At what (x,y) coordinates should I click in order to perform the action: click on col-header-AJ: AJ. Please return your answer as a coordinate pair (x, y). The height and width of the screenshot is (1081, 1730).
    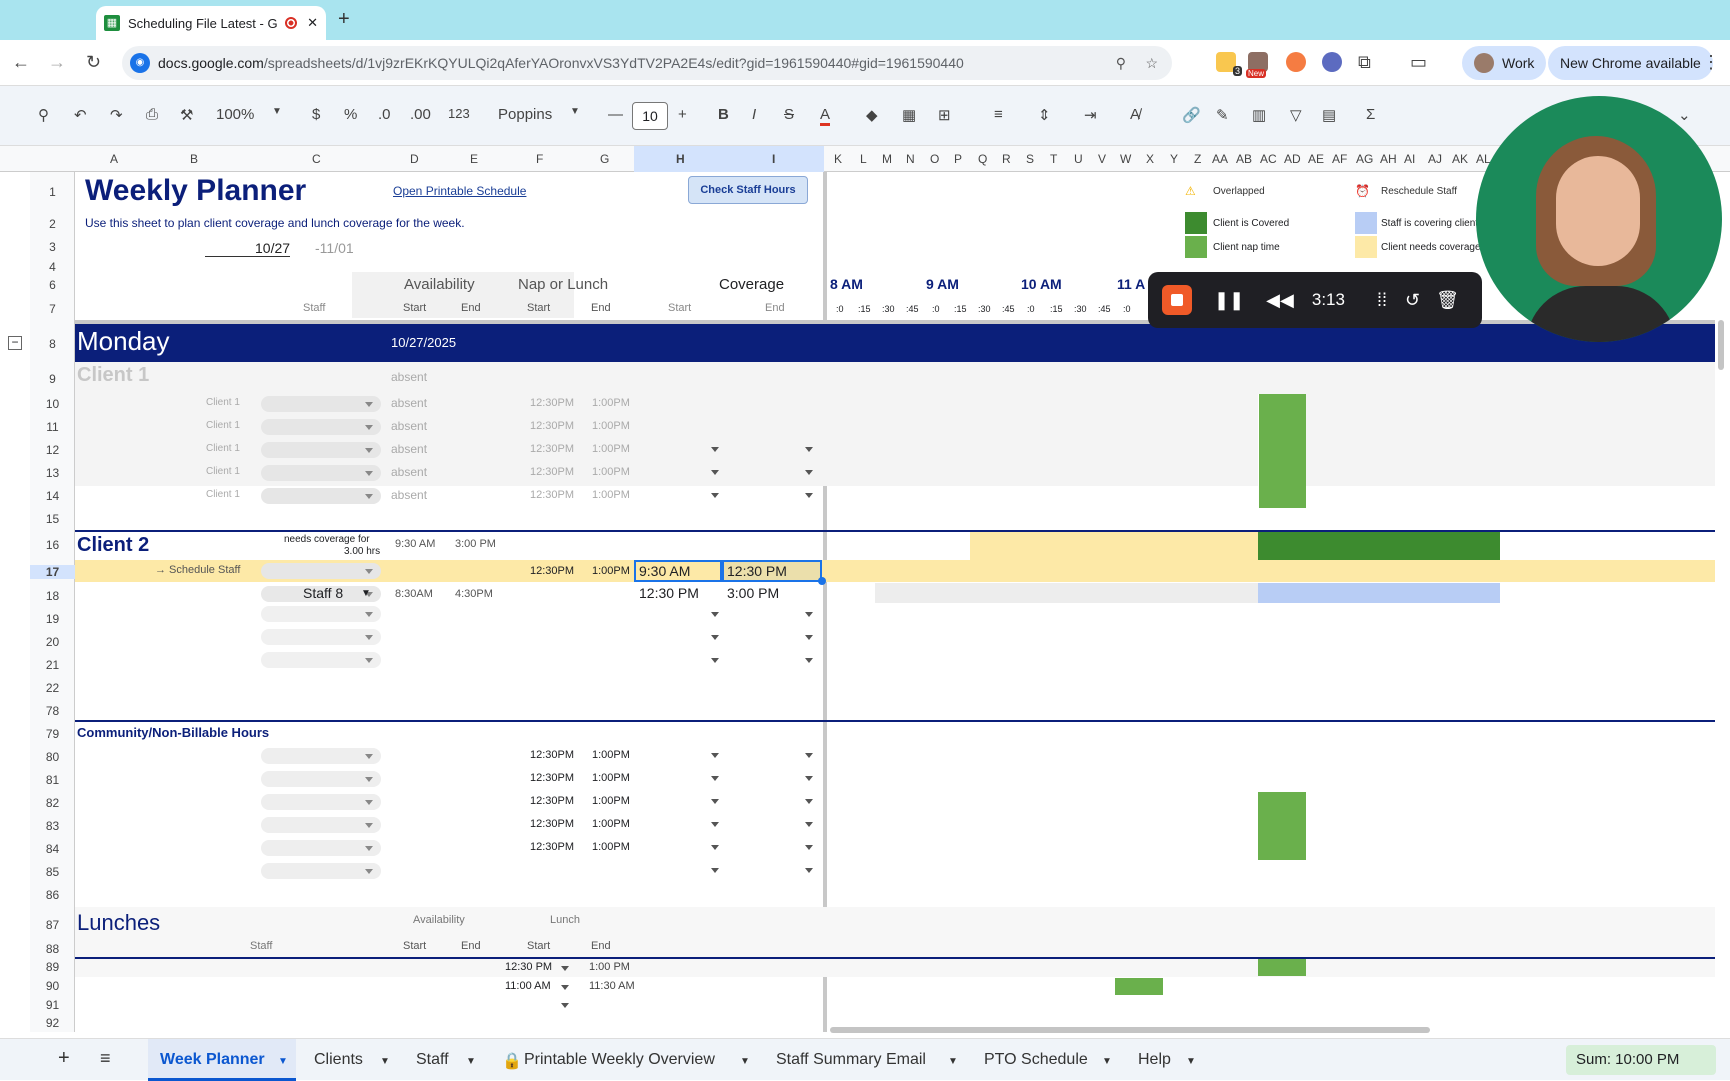
    Looking at the image, I should click on (1435, 159).